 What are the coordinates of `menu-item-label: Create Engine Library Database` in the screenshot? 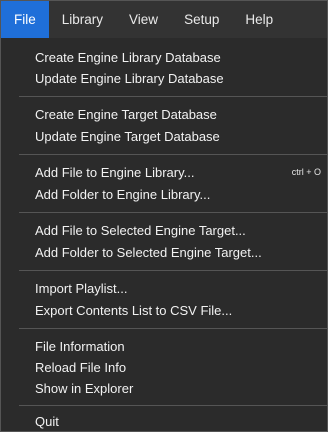 It's located at (128, 57).